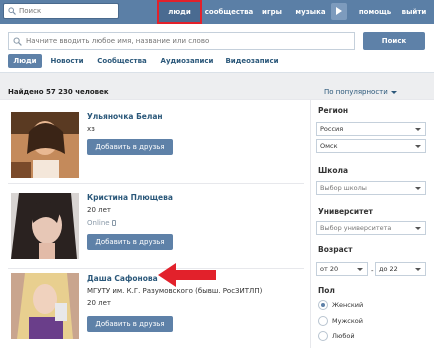  Describe the element at coordinates (347, 305) in the screenshot. I see `gender-female-label: Женский` at that location.